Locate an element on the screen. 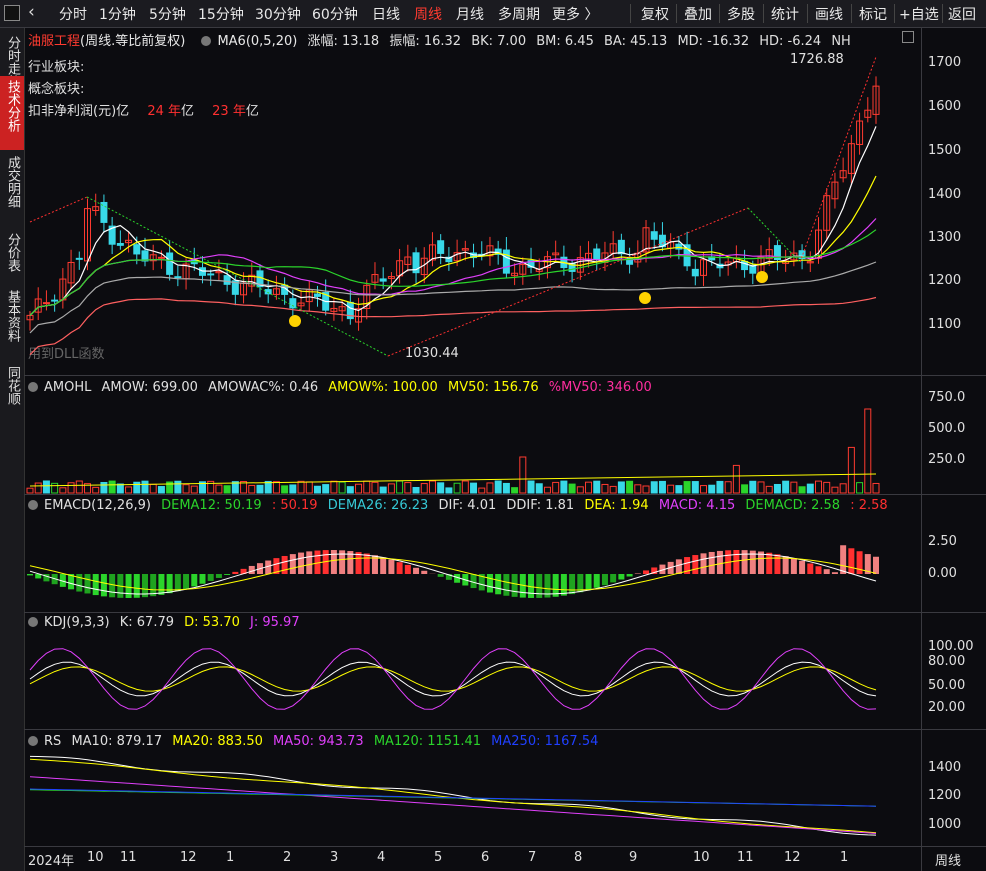  ma-line-gray is located at coordinates (453, 297).